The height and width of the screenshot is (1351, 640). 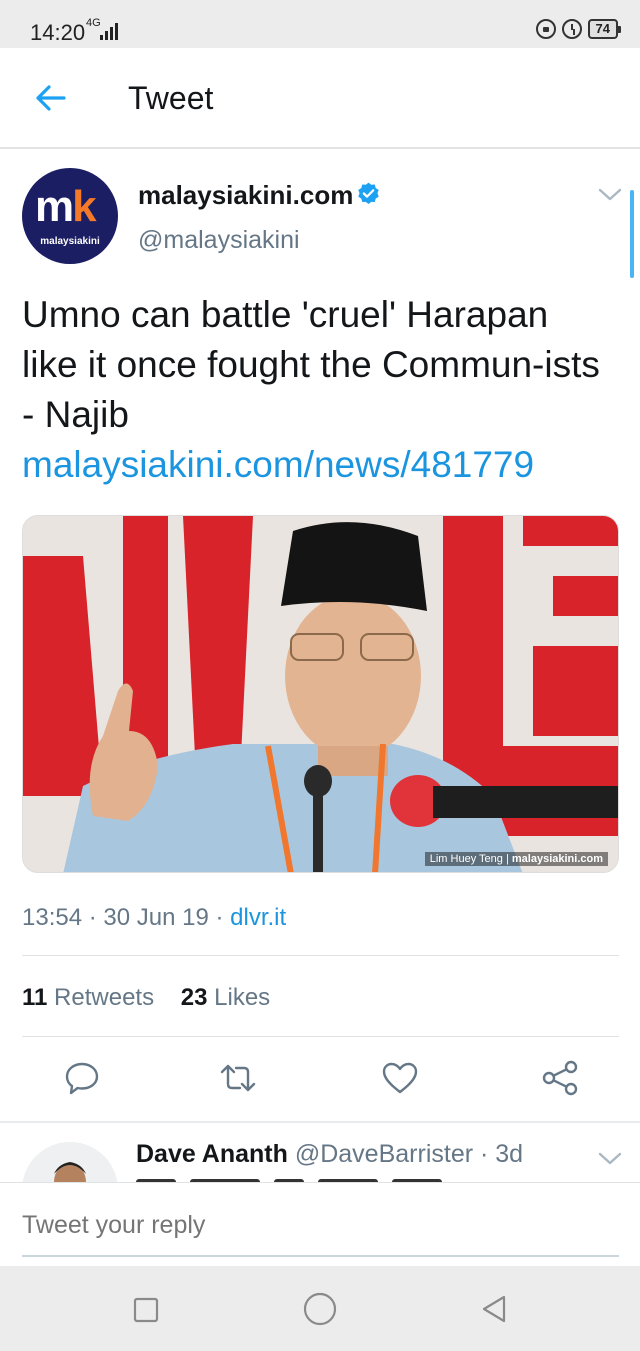 What do you see at coordinates (109, 31) in the screenshot?
I see `signal-icon` at bounding box center [109, 31].